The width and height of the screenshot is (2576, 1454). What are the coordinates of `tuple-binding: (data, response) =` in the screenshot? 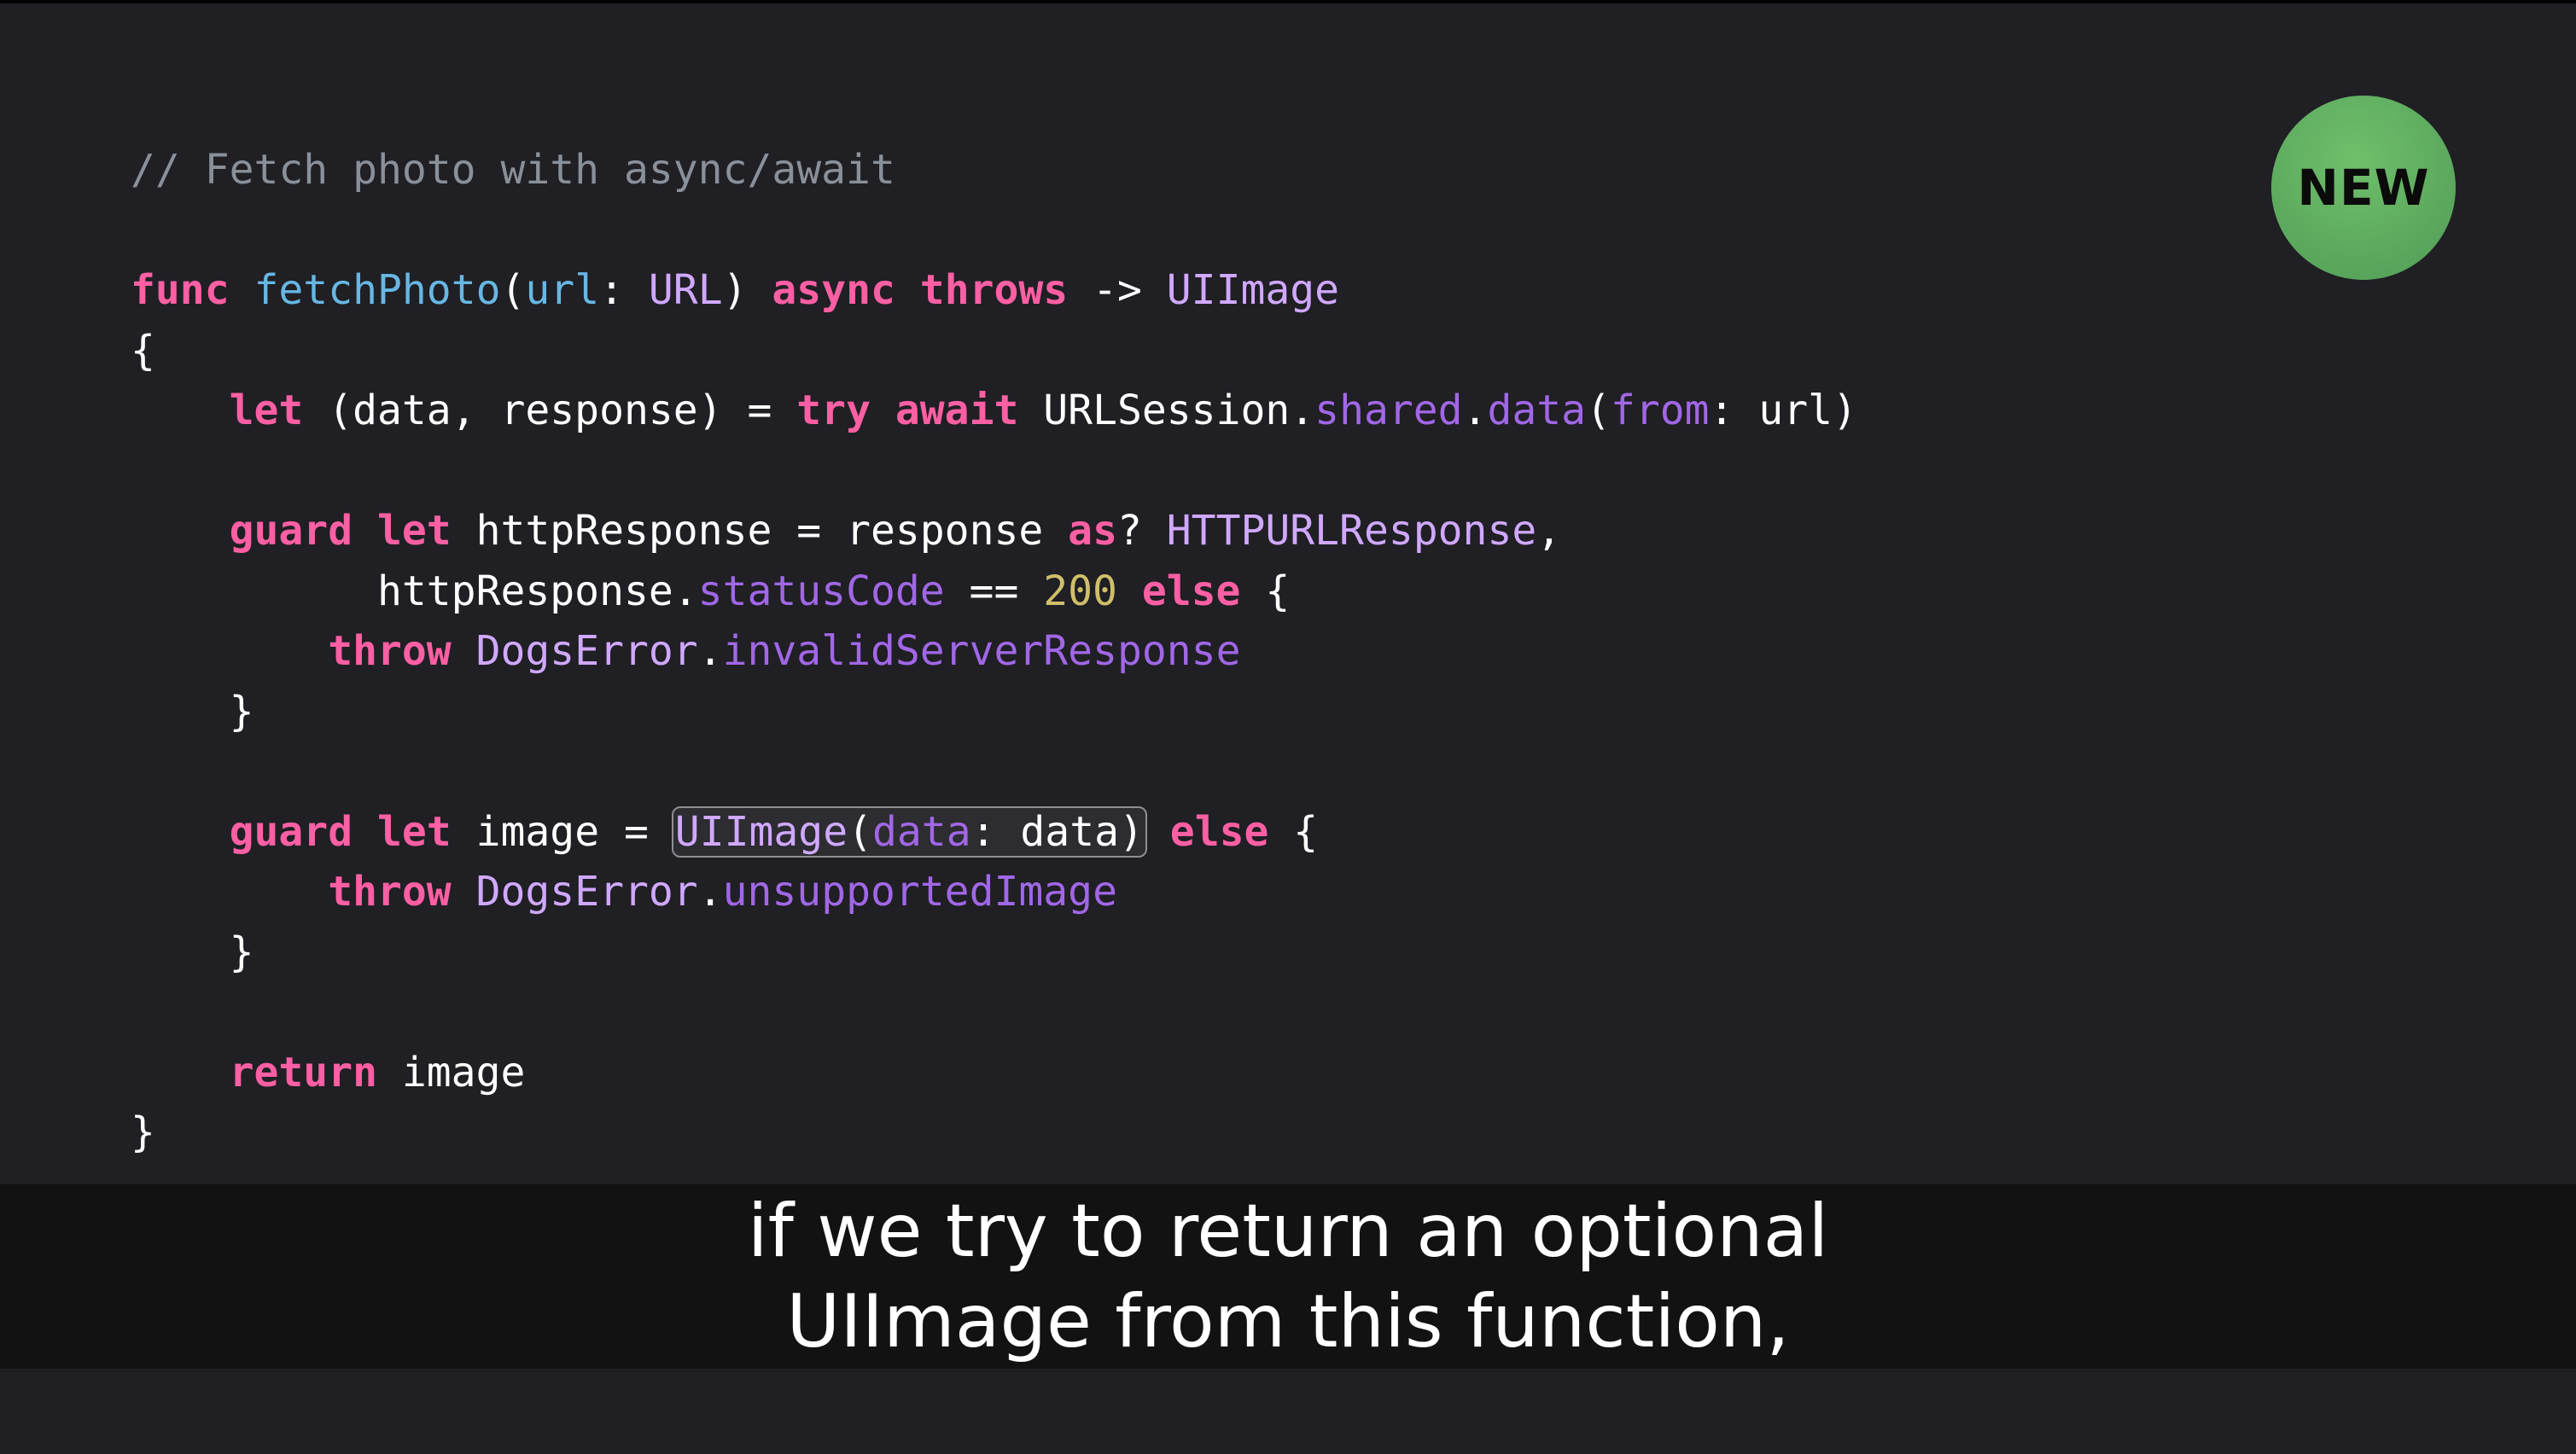 It's located at (550, 411).